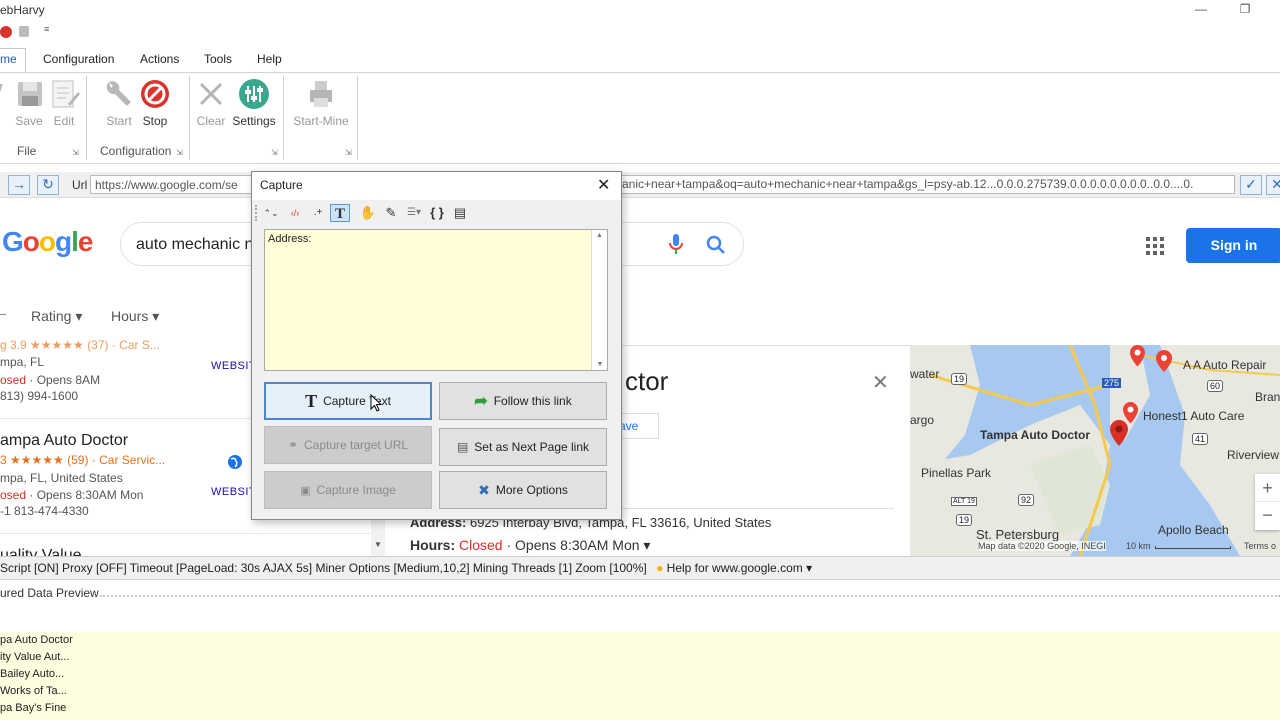 This screenshot has width=1280, height=720. What do you see at coordinates (63, 380) in the screenshot?
I see `opens-text: · Opens 8AM` at bounding box center [63, 380].